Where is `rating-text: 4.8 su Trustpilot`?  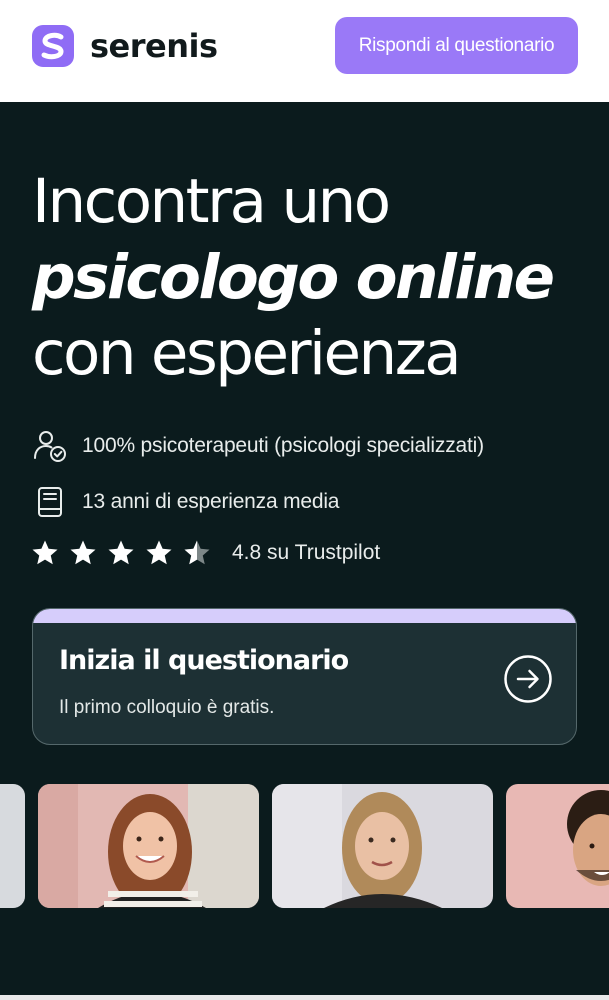 rating-text: 4.8 su Trustpilot is located at coordinates (306, 552).